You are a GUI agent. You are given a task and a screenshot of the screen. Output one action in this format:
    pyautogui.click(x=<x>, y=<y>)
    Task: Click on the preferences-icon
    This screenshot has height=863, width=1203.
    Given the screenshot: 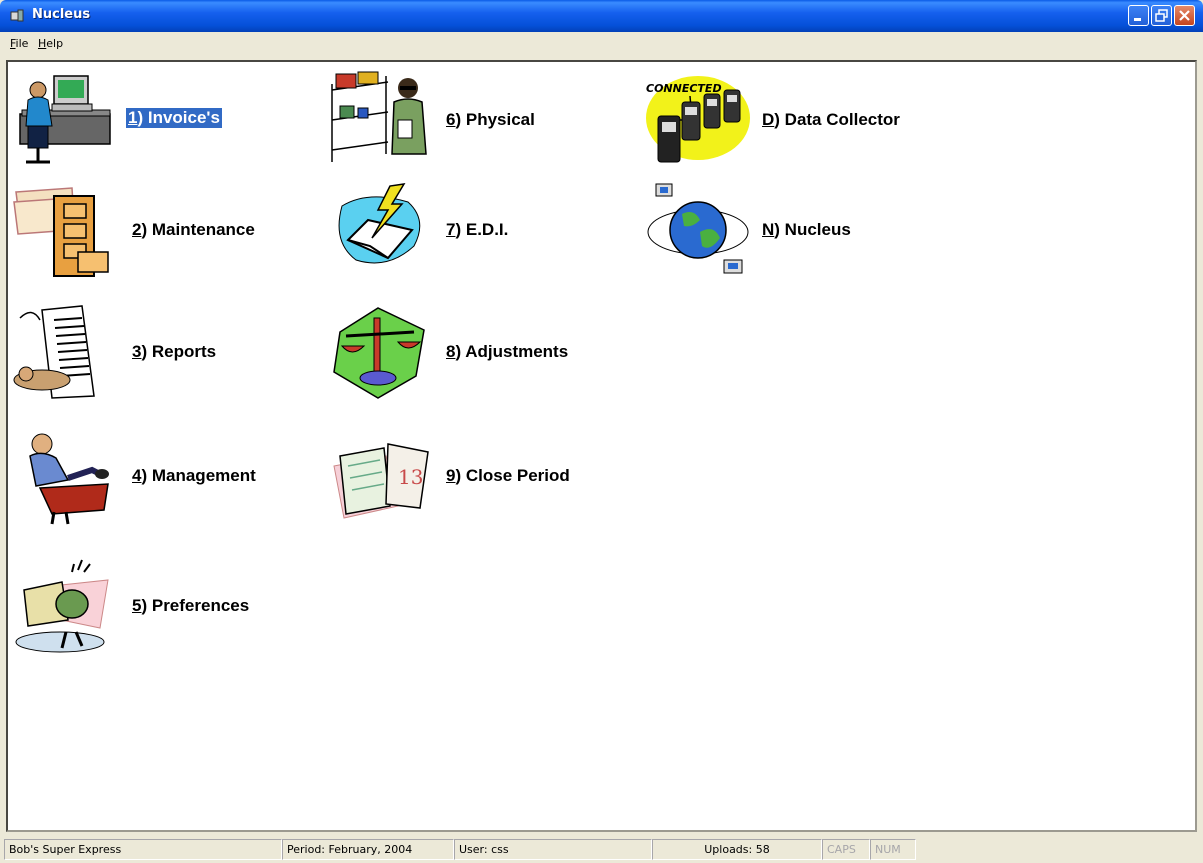 What is the action you would take?
    pyautogui.click(x=62, y=606)
    